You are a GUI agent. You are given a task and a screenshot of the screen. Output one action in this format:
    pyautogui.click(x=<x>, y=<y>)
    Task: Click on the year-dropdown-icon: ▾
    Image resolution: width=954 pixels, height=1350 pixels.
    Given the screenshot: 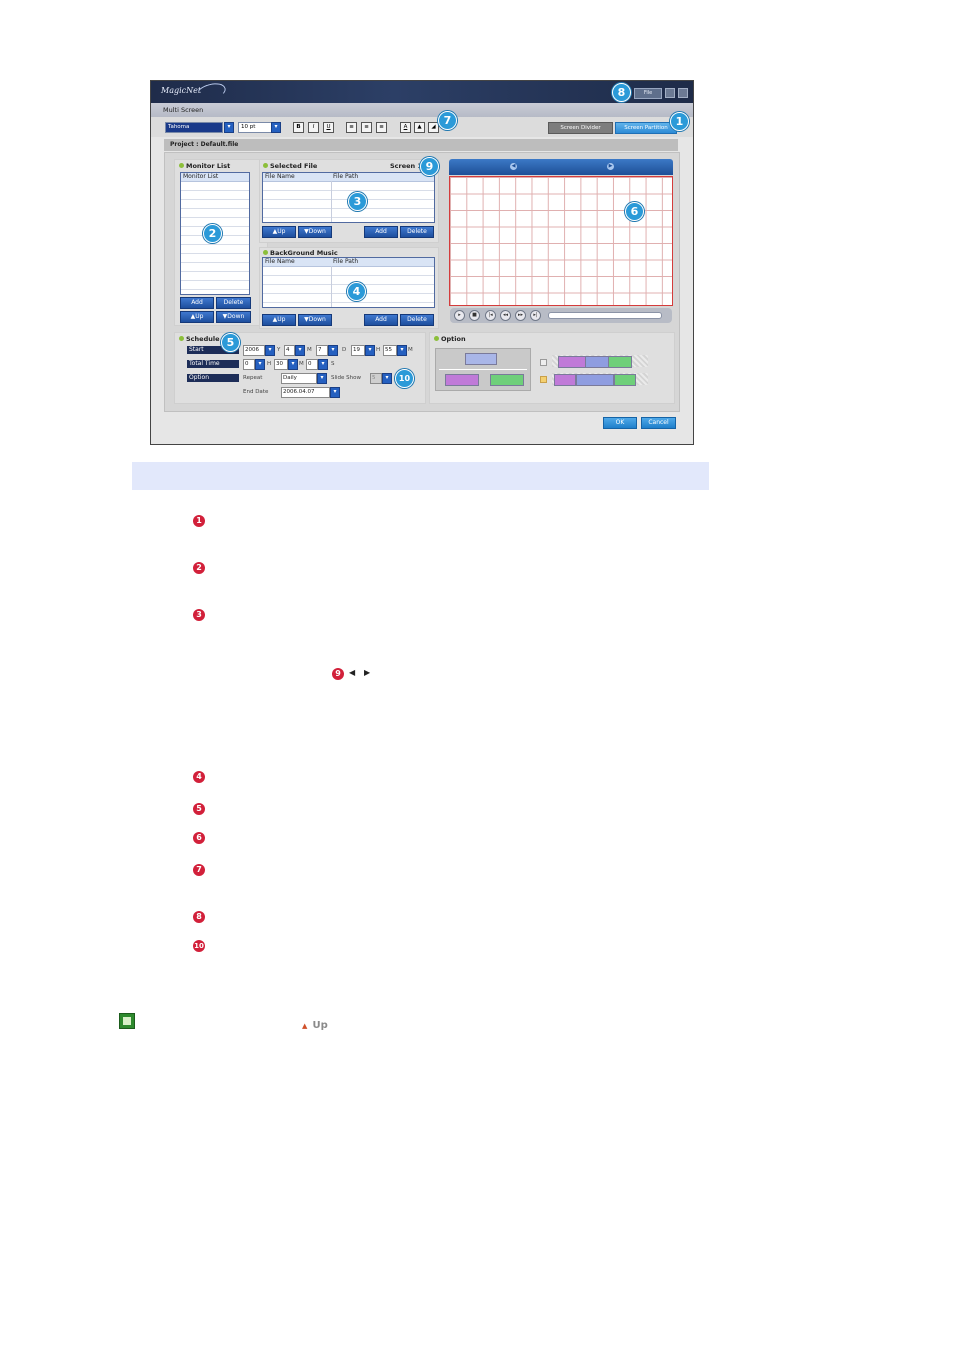 What is the action you would take?
    pyautogui.click(x=270, y=350)
    